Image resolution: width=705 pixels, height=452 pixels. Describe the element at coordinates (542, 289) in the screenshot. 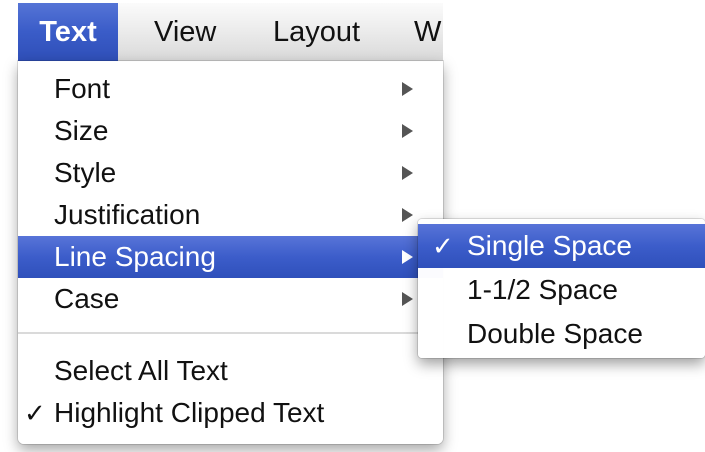

I see `submenu-item-label: 1-1/2 Space` at that location.